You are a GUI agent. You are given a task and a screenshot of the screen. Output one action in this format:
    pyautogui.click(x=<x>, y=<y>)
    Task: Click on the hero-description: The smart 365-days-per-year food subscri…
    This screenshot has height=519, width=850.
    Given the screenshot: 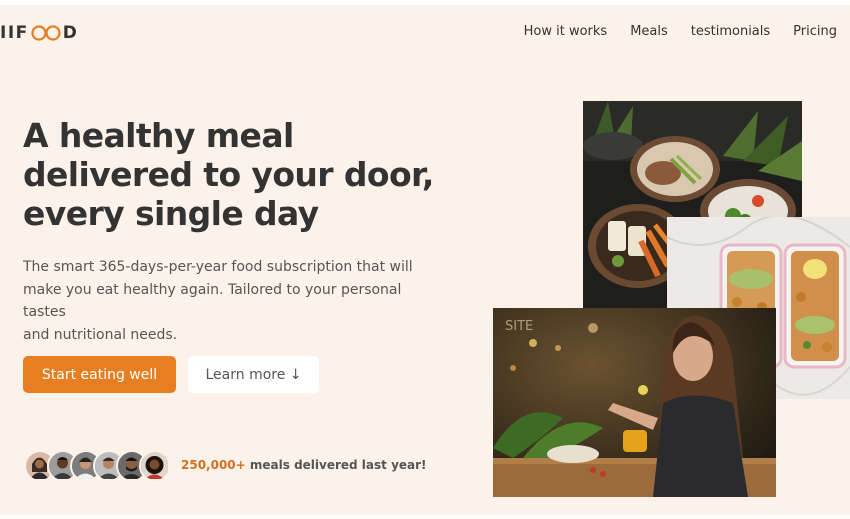 What is the action you would take?
    pyautogui.click(x=228, y=301)
    